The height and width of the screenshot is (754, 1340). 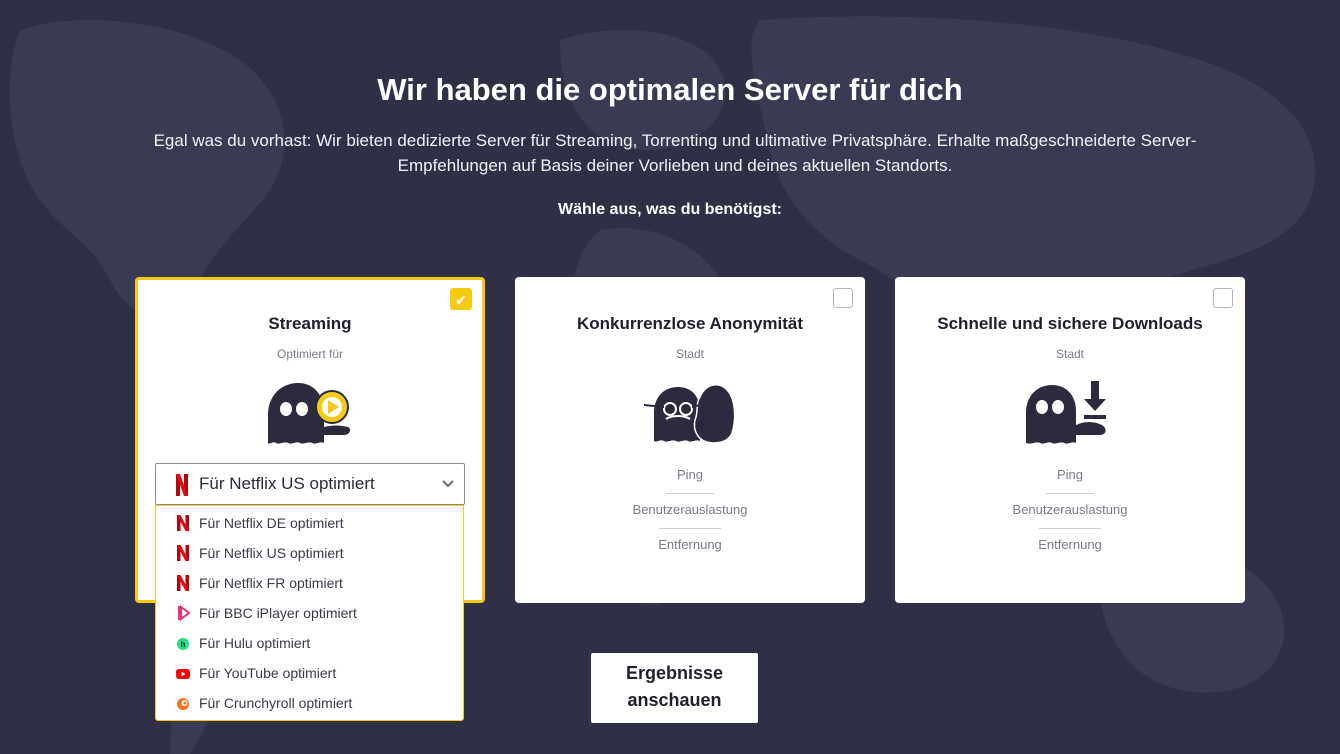 What do you see at coordinates (309, 673) in the screenshot?
I see `dropdown-option-youtube: Für YouTube optimiert` at bounding box center [309, 673].